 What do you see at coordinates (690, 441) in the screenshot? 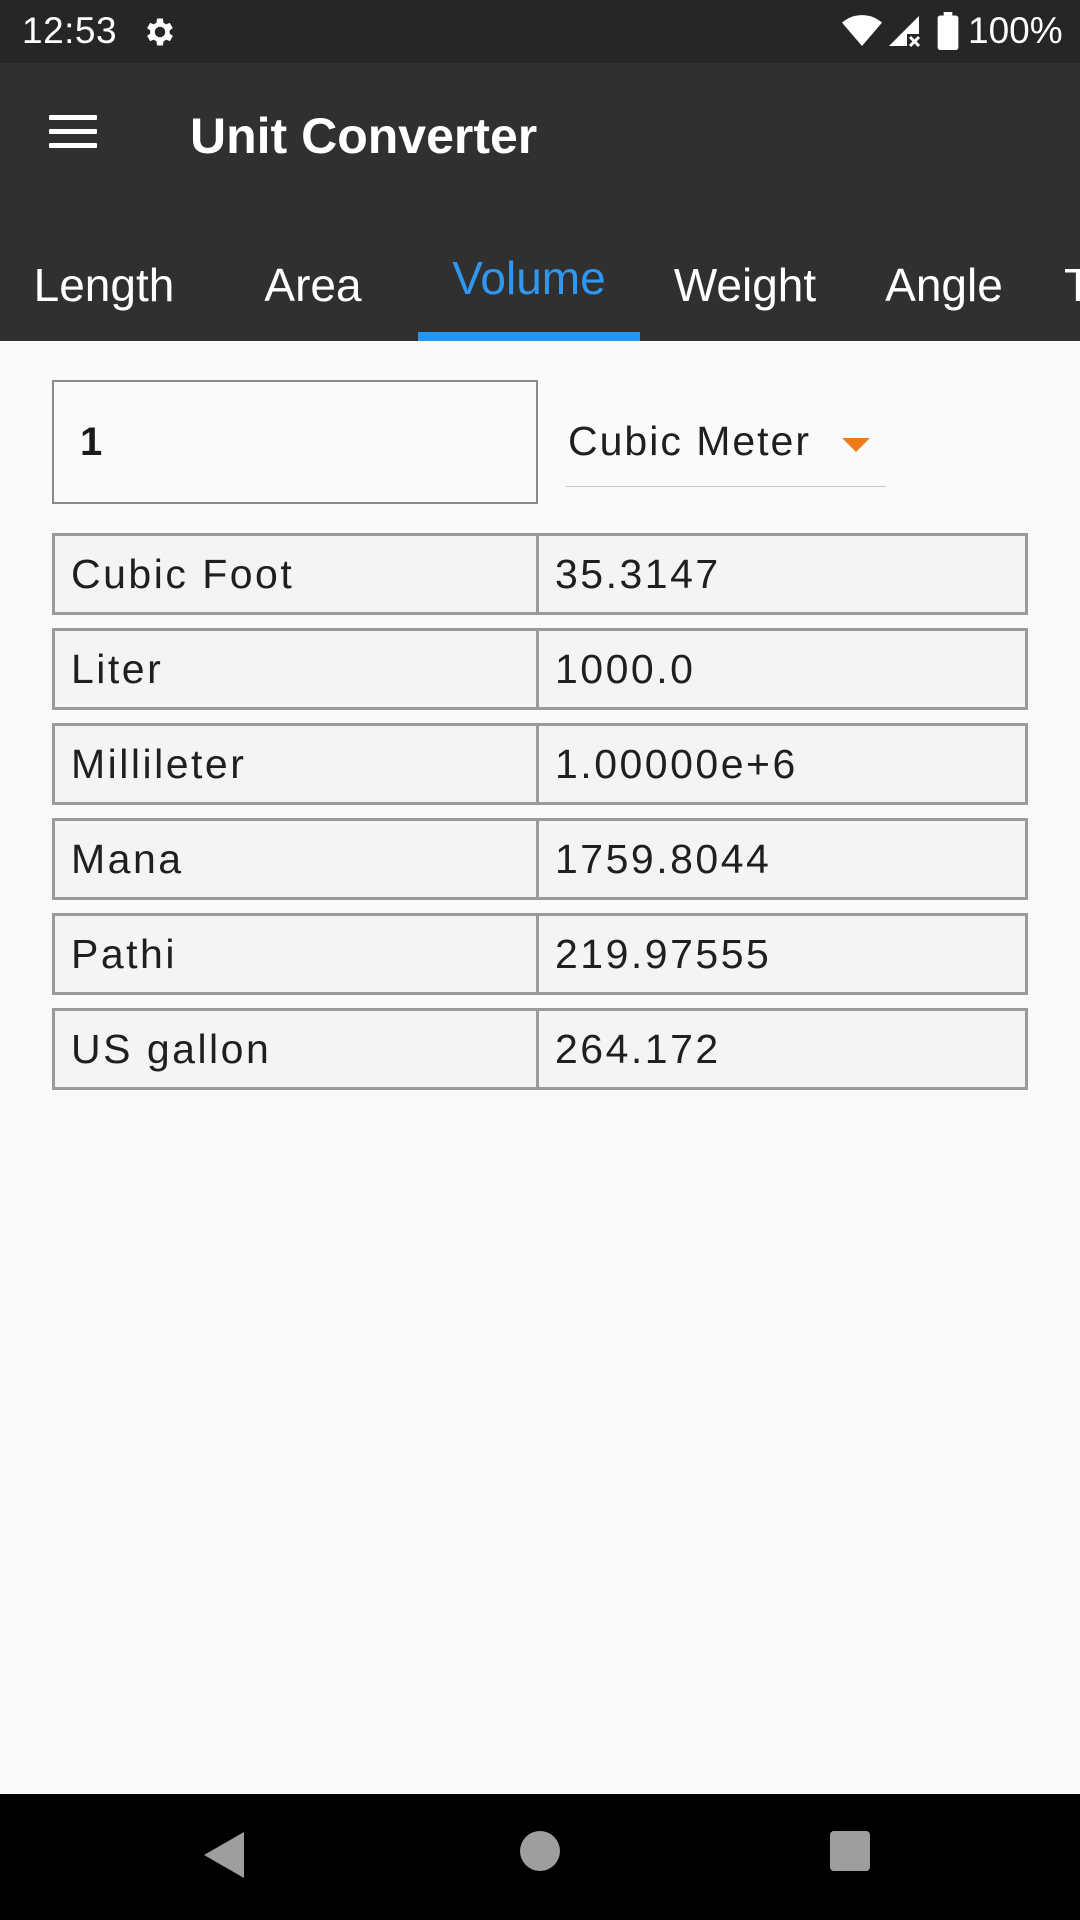
I see `selected-unit-label: Cubic Meter` at bounding box center [690, 441].